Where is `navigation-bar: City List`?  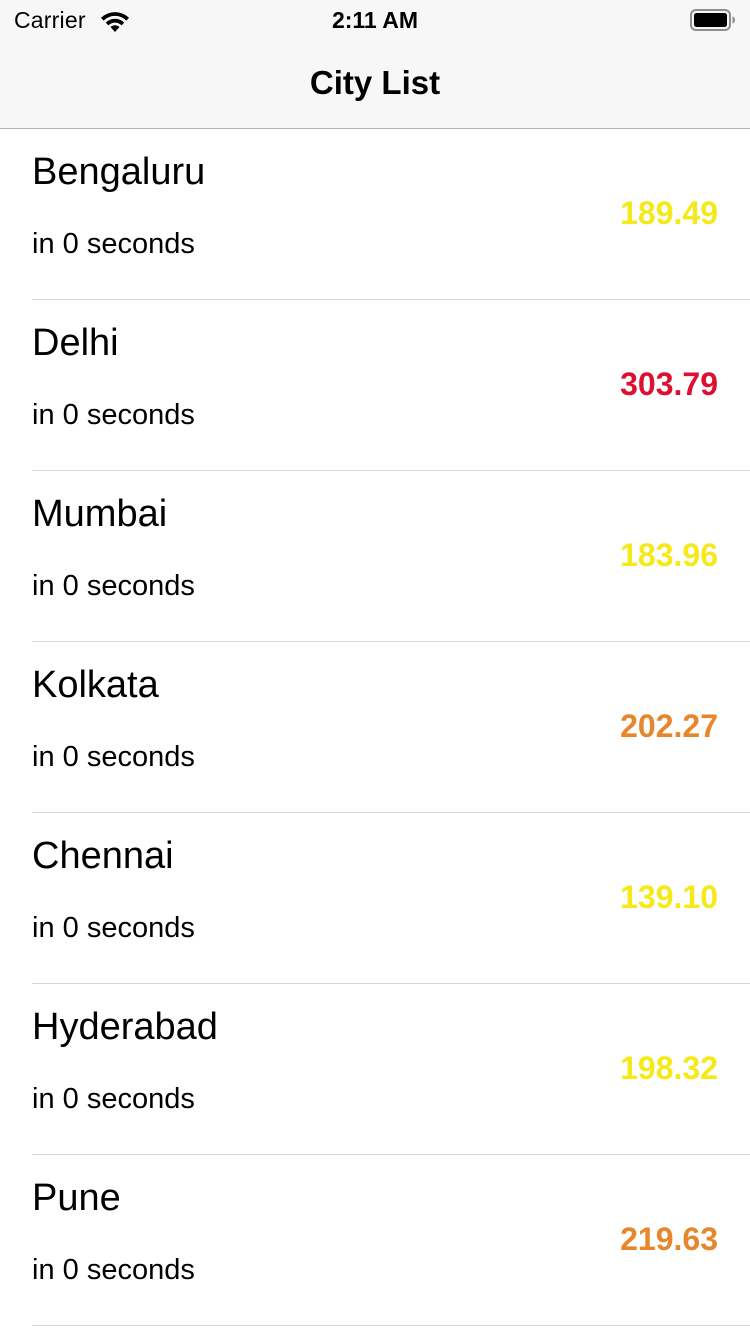 navigation-bar: City List is located at coordinates (375, 84).